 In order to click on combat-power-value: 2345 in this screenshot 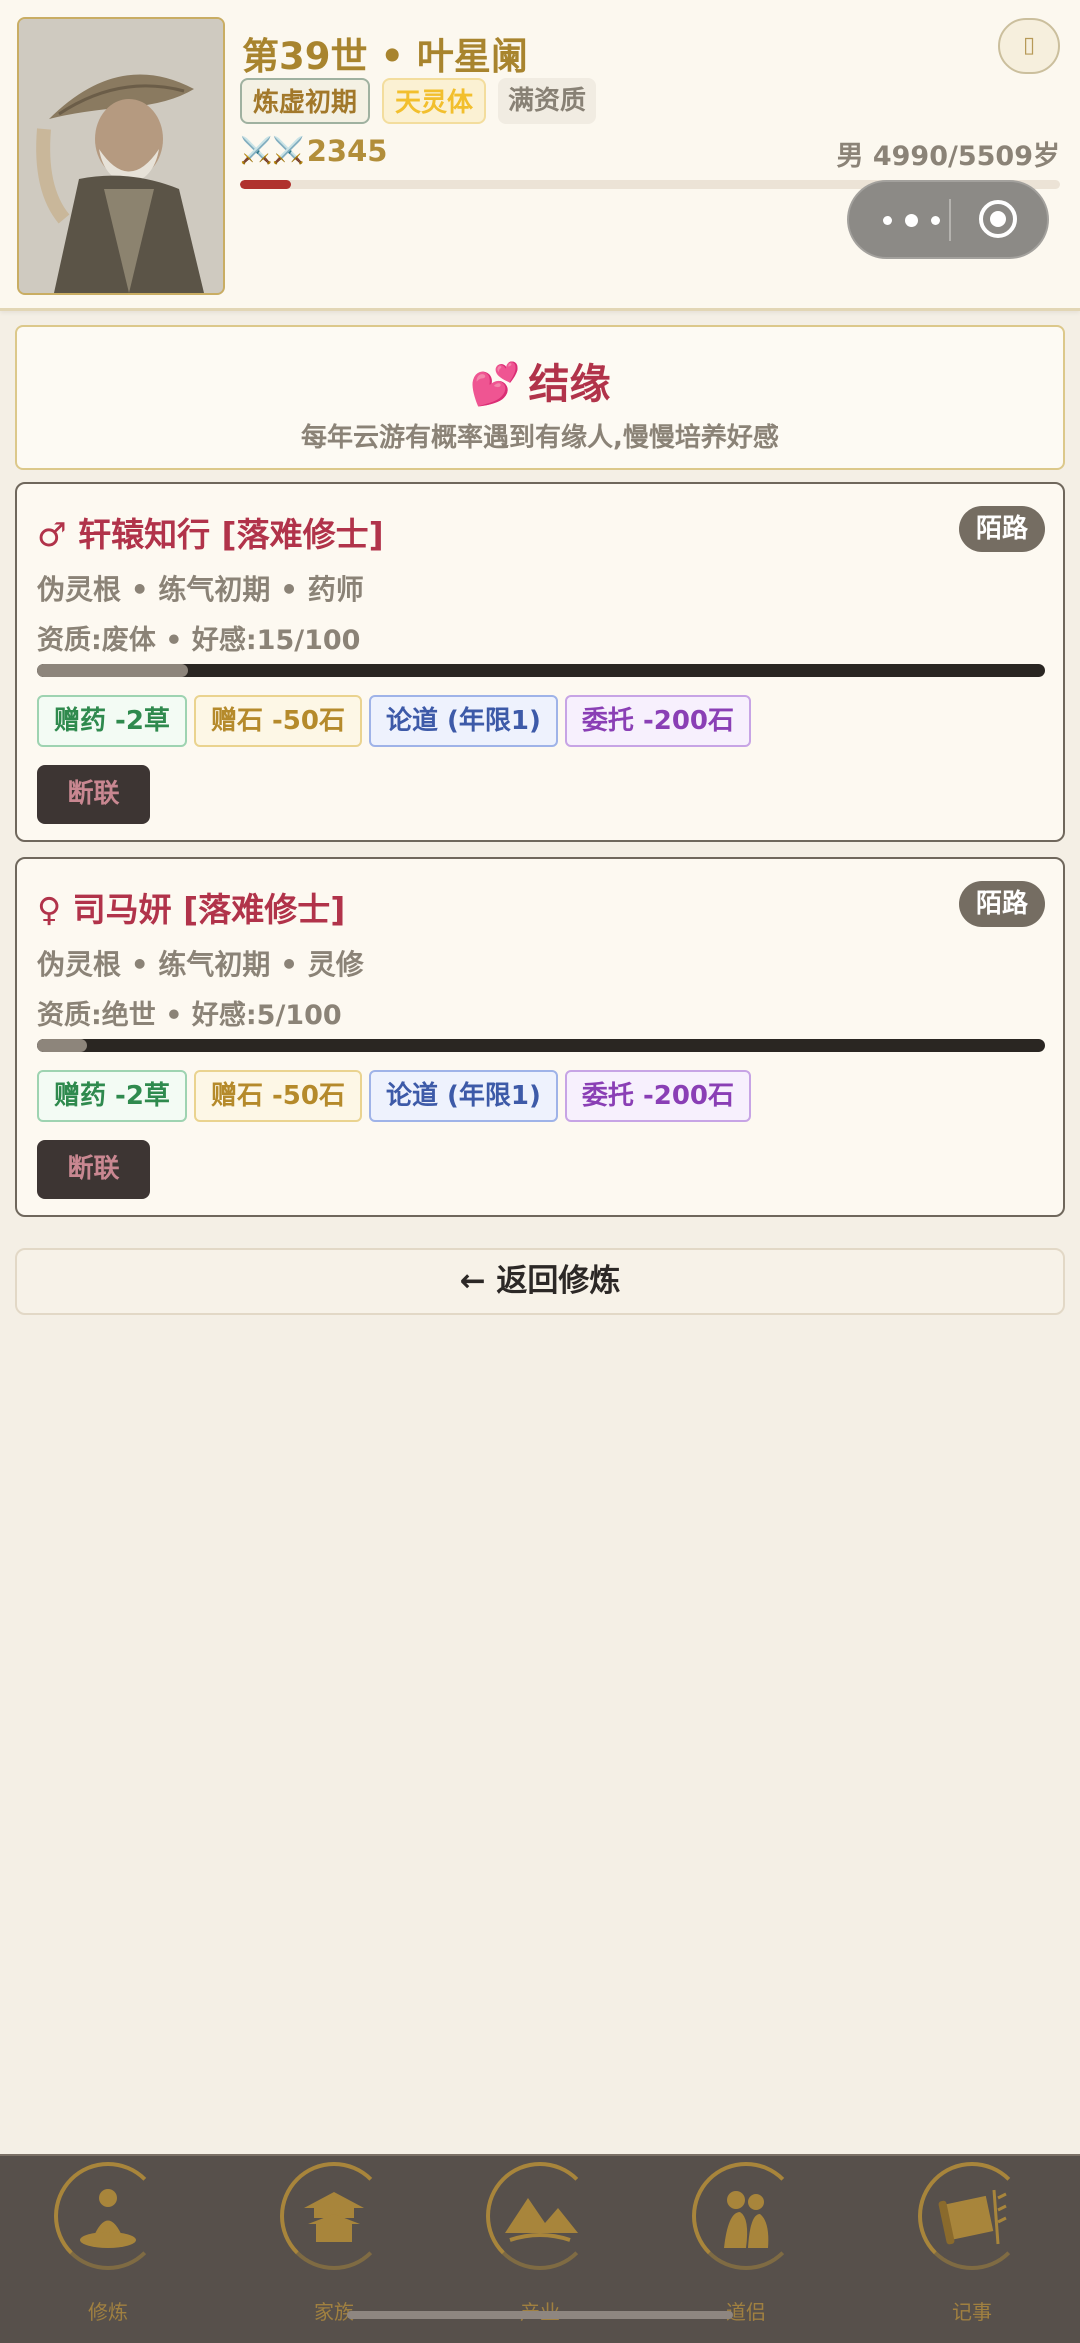, I will do `click(347, 151)`.